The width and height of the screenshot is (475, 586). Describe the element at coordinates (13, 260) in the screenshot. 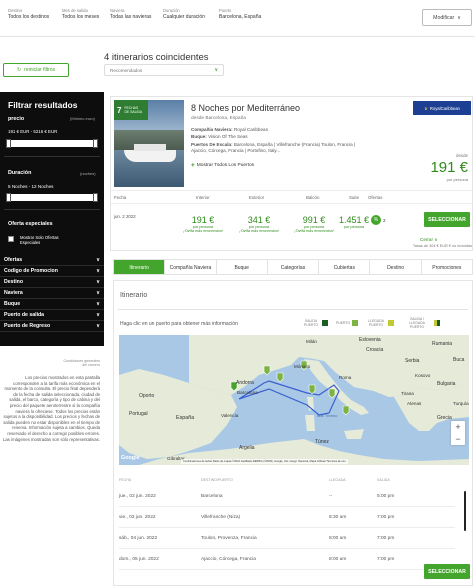

I see `menu-label: Ofertas` at that location.